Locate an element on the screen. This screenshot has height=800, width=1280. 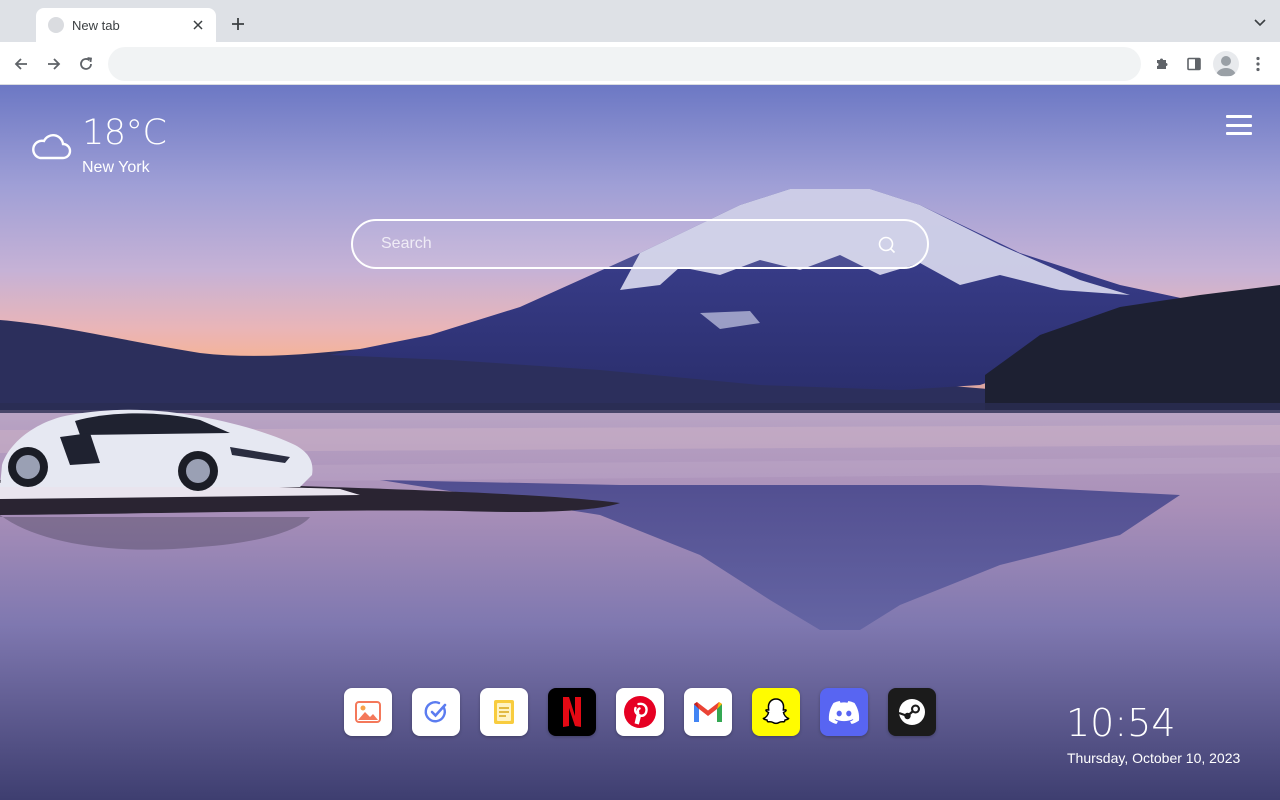
tab-strip: New tab is located at coordinates (640, 21).